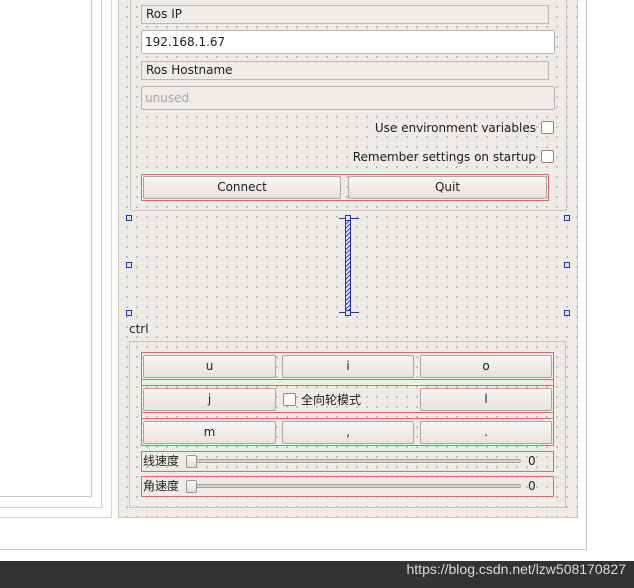  I want to click on angular-speed-slider, so click(353, 486).